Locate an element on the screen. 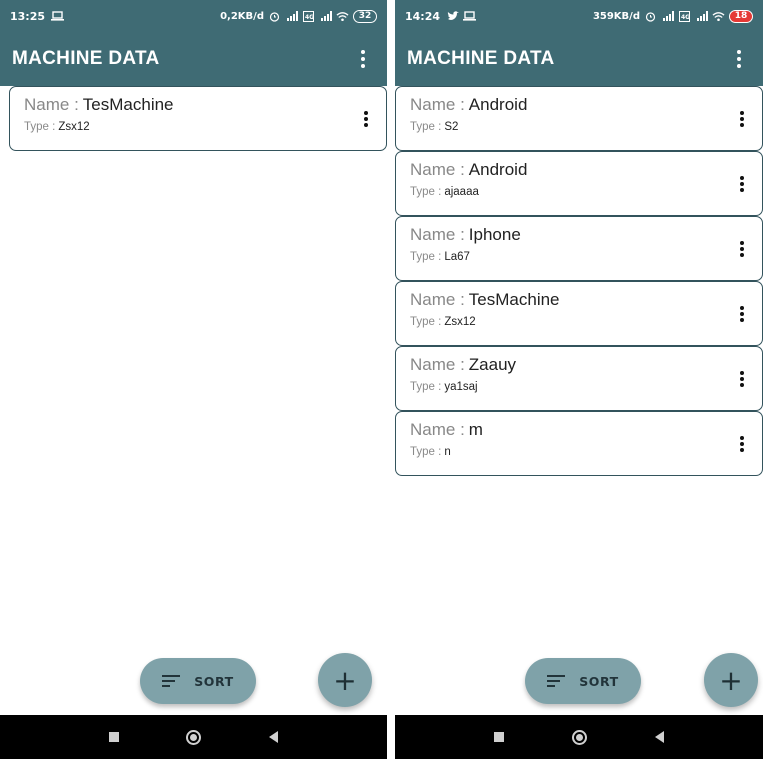 The width and height of the screenshot is (763, 759). machine-name: Zaauy is located at coordinates (492, 364).